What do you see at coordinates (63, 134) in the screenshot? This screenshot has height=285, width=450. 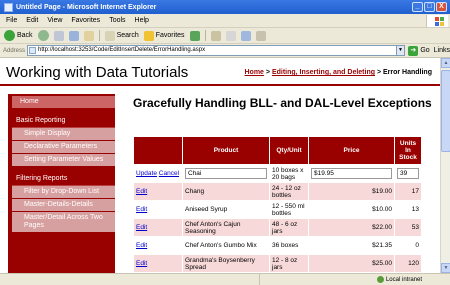 I see `sidebar-item-simple-display: Simple Display` at bounding box center [63, 134].